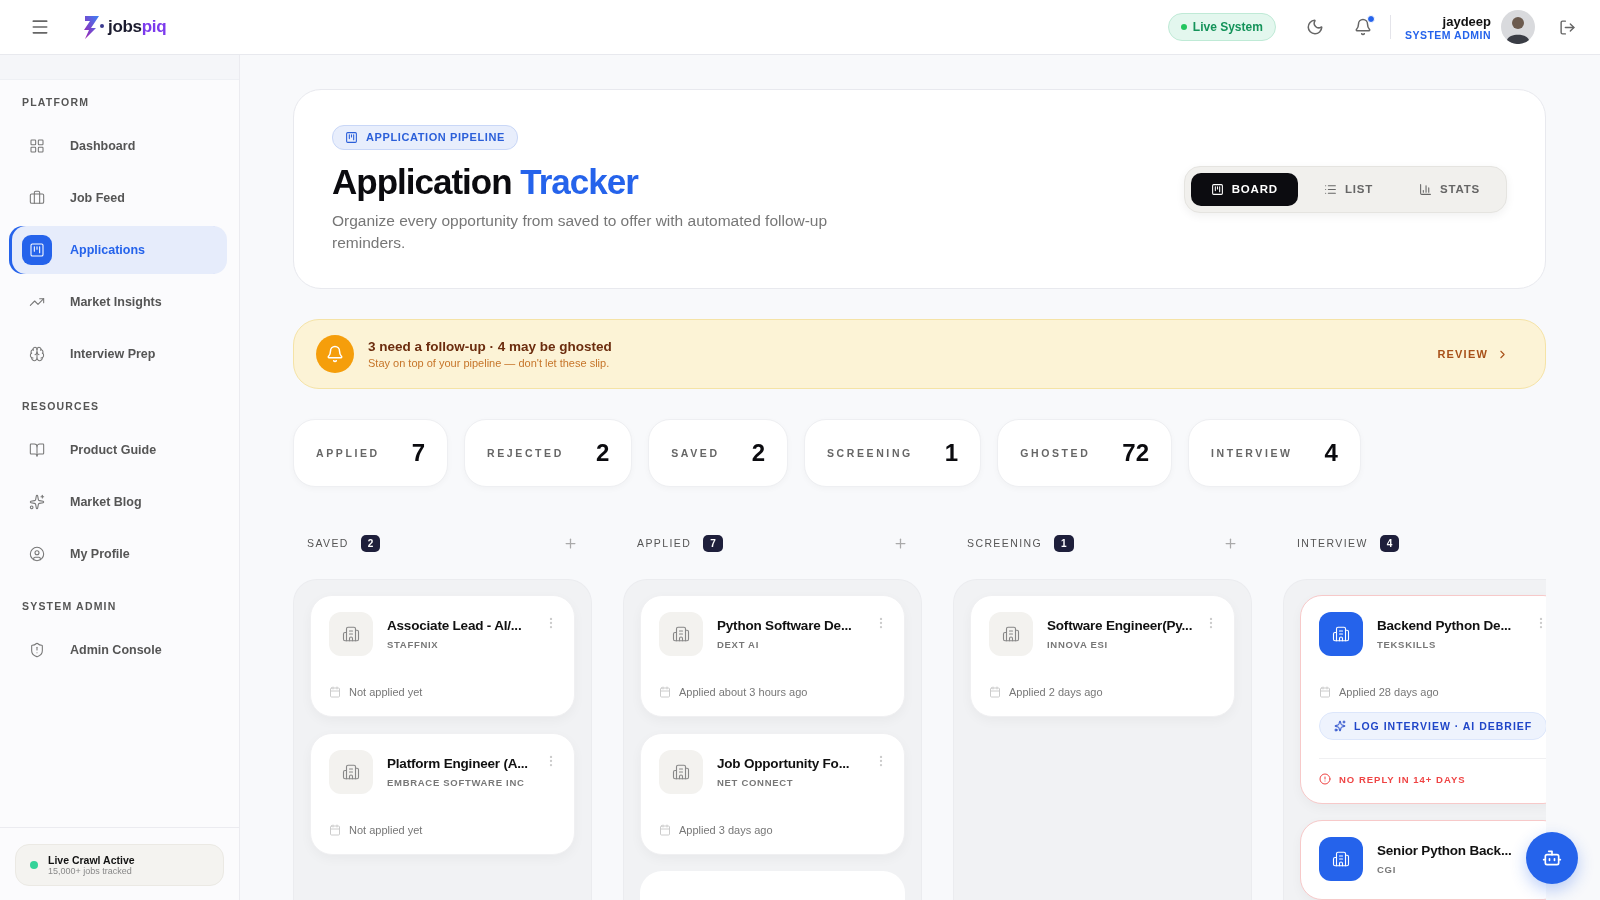 Image resolution: width=1600 pixels, height=900 pixels. I want to click on nav-item: Applications, so click(119, 250).